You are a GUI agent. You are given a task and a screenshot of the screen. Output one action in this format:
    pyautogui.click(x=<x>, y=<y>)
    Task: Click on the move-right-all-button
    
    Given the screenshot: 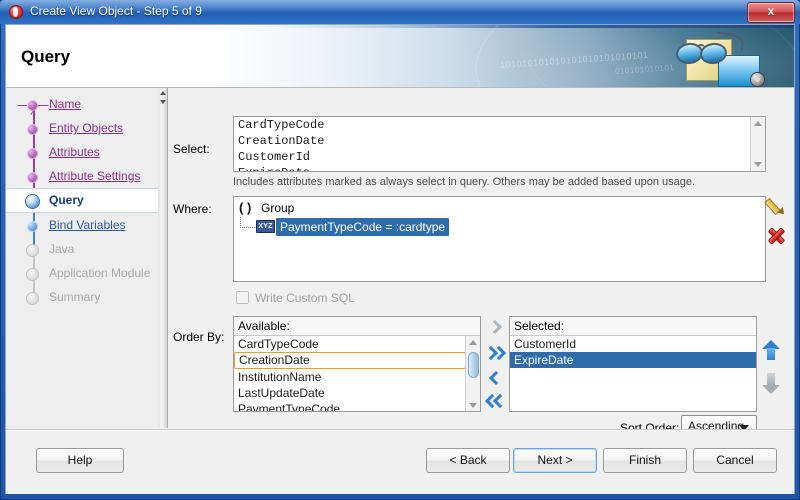 What is the action you would take?
    pyautogui.click(x=495, y=354)
    